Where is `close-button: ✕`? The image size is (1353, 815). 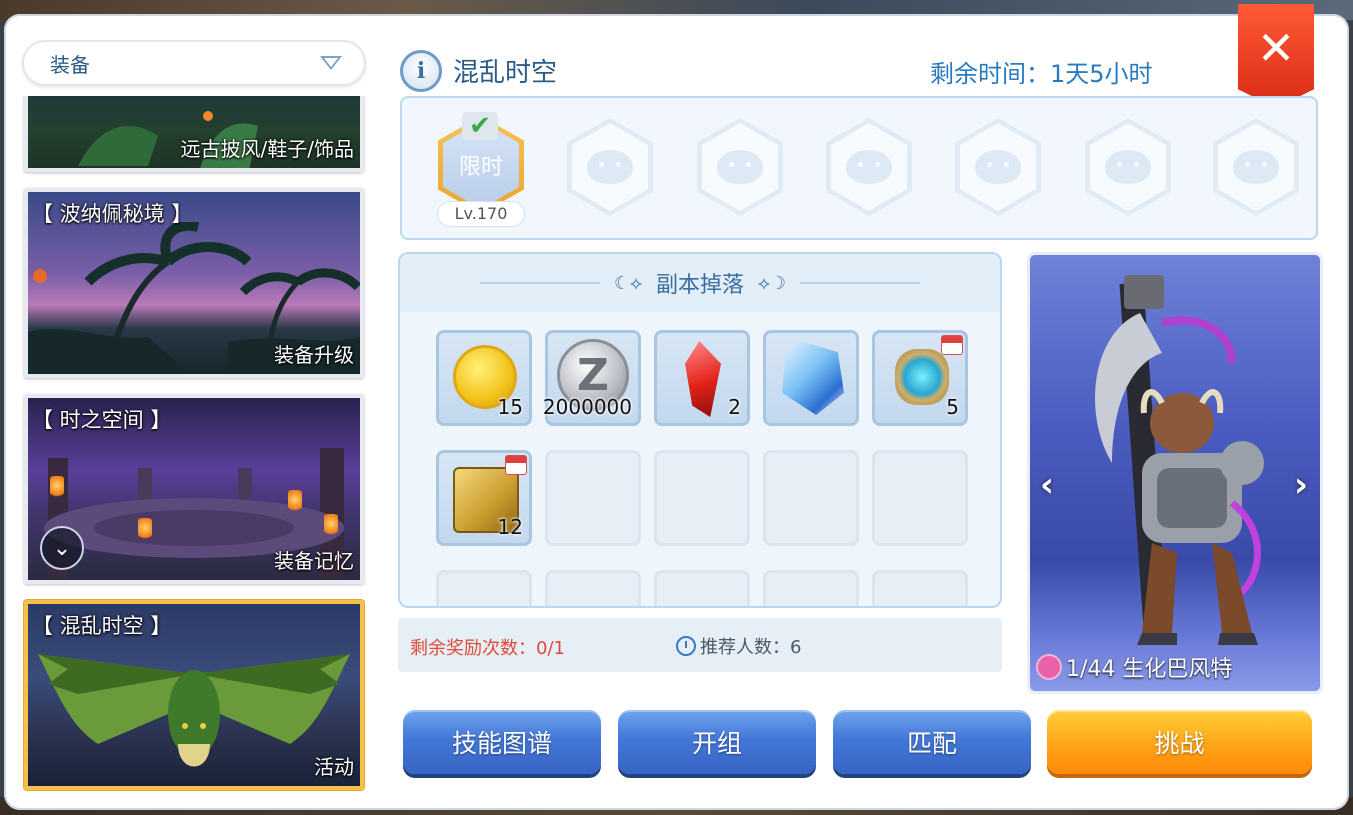 close-button: ✕ is located at coordinates (1276, 56).